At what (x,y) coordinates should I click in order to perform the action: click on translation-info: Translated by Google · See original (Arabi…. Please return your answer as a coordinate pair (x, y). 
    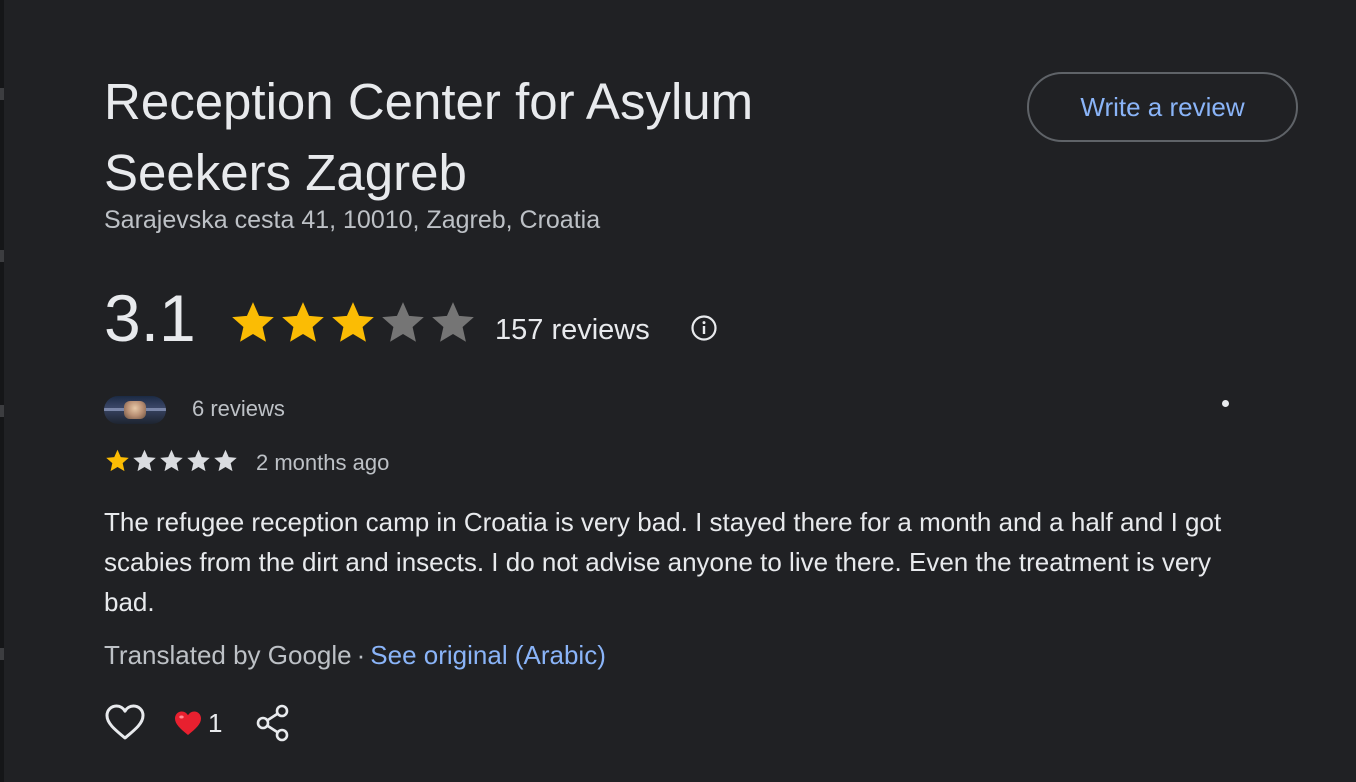
    Looking at the image, I should click on (355, 655).